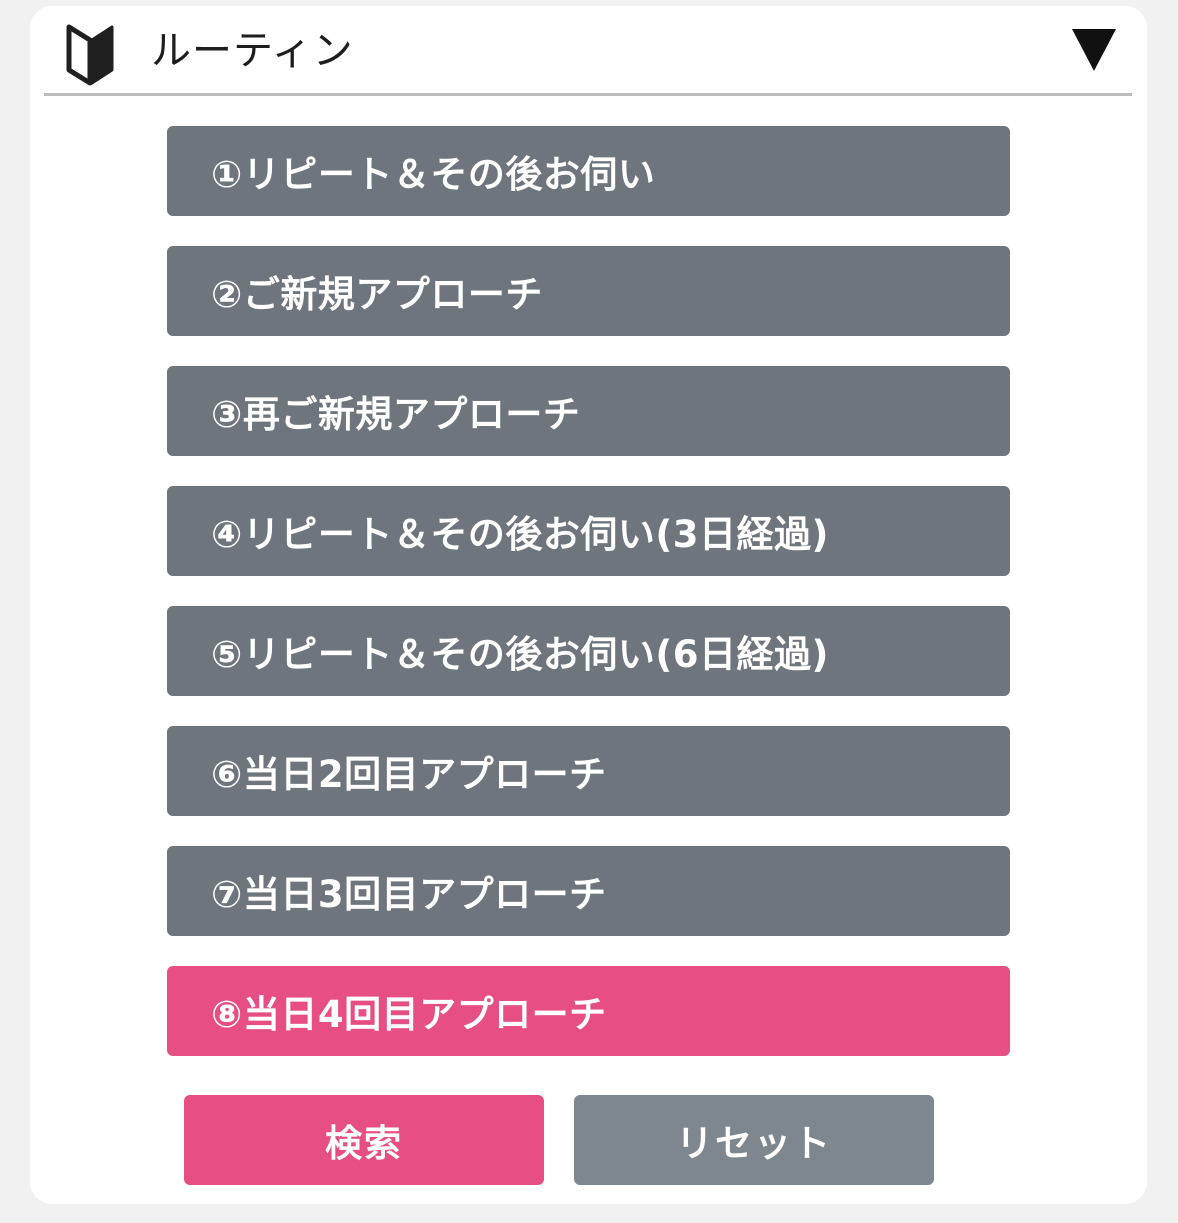 The height and width of the screenshot is (1223, 1178). I want to click on routine-option: ⑥当日2回目アプローチ, so click(588, 771).